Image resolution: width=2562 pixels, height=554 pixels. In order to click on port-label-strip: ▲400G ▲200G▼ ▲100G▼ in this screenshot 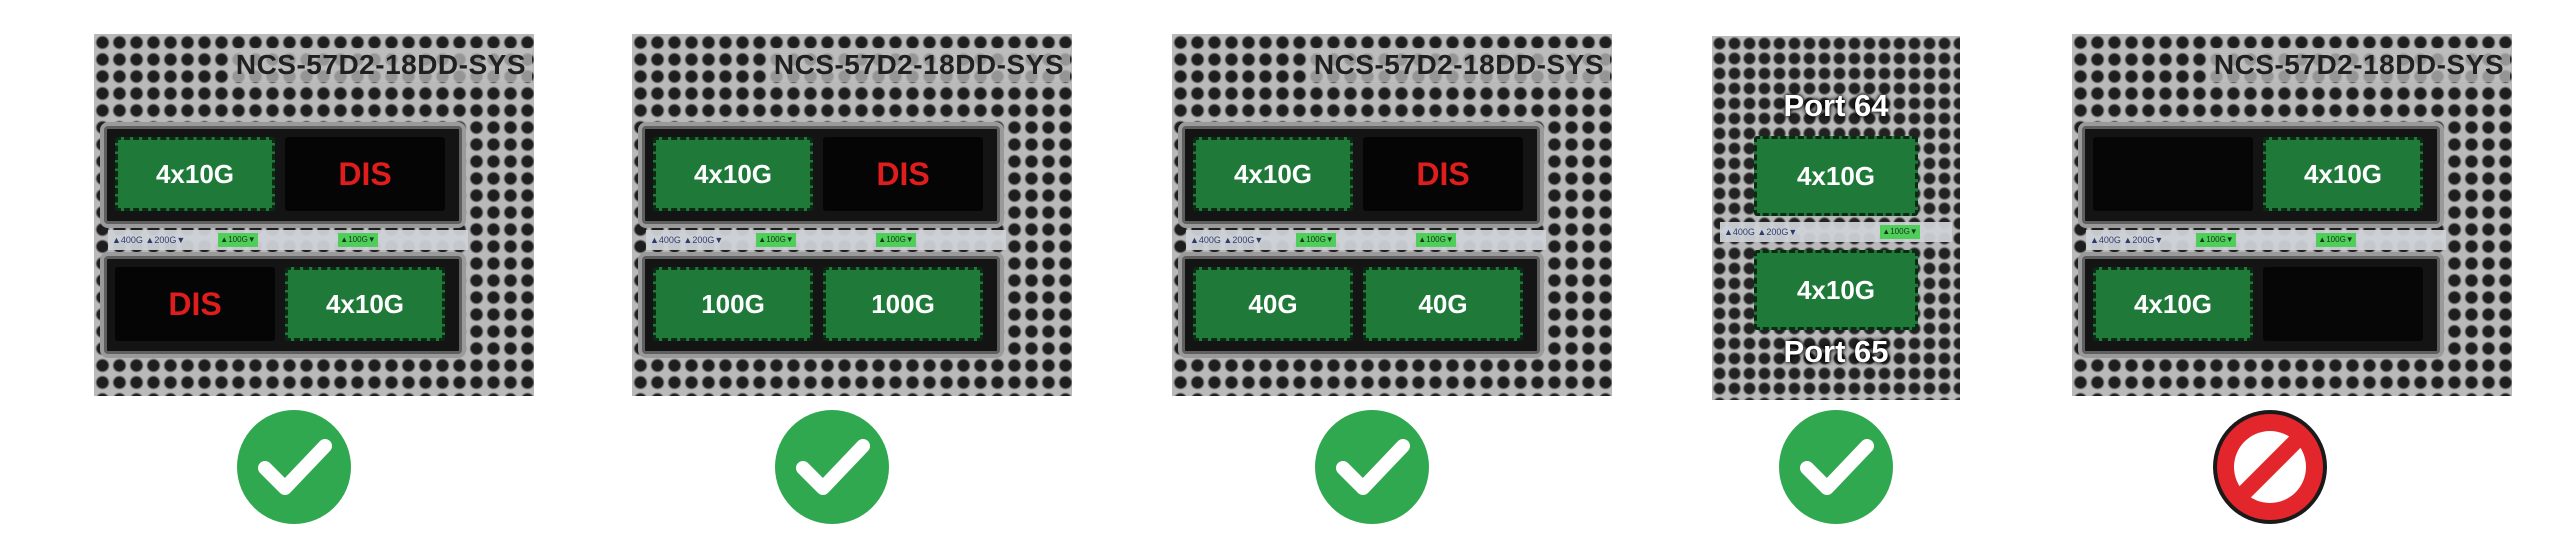, I will do `click(1836, 232)`.